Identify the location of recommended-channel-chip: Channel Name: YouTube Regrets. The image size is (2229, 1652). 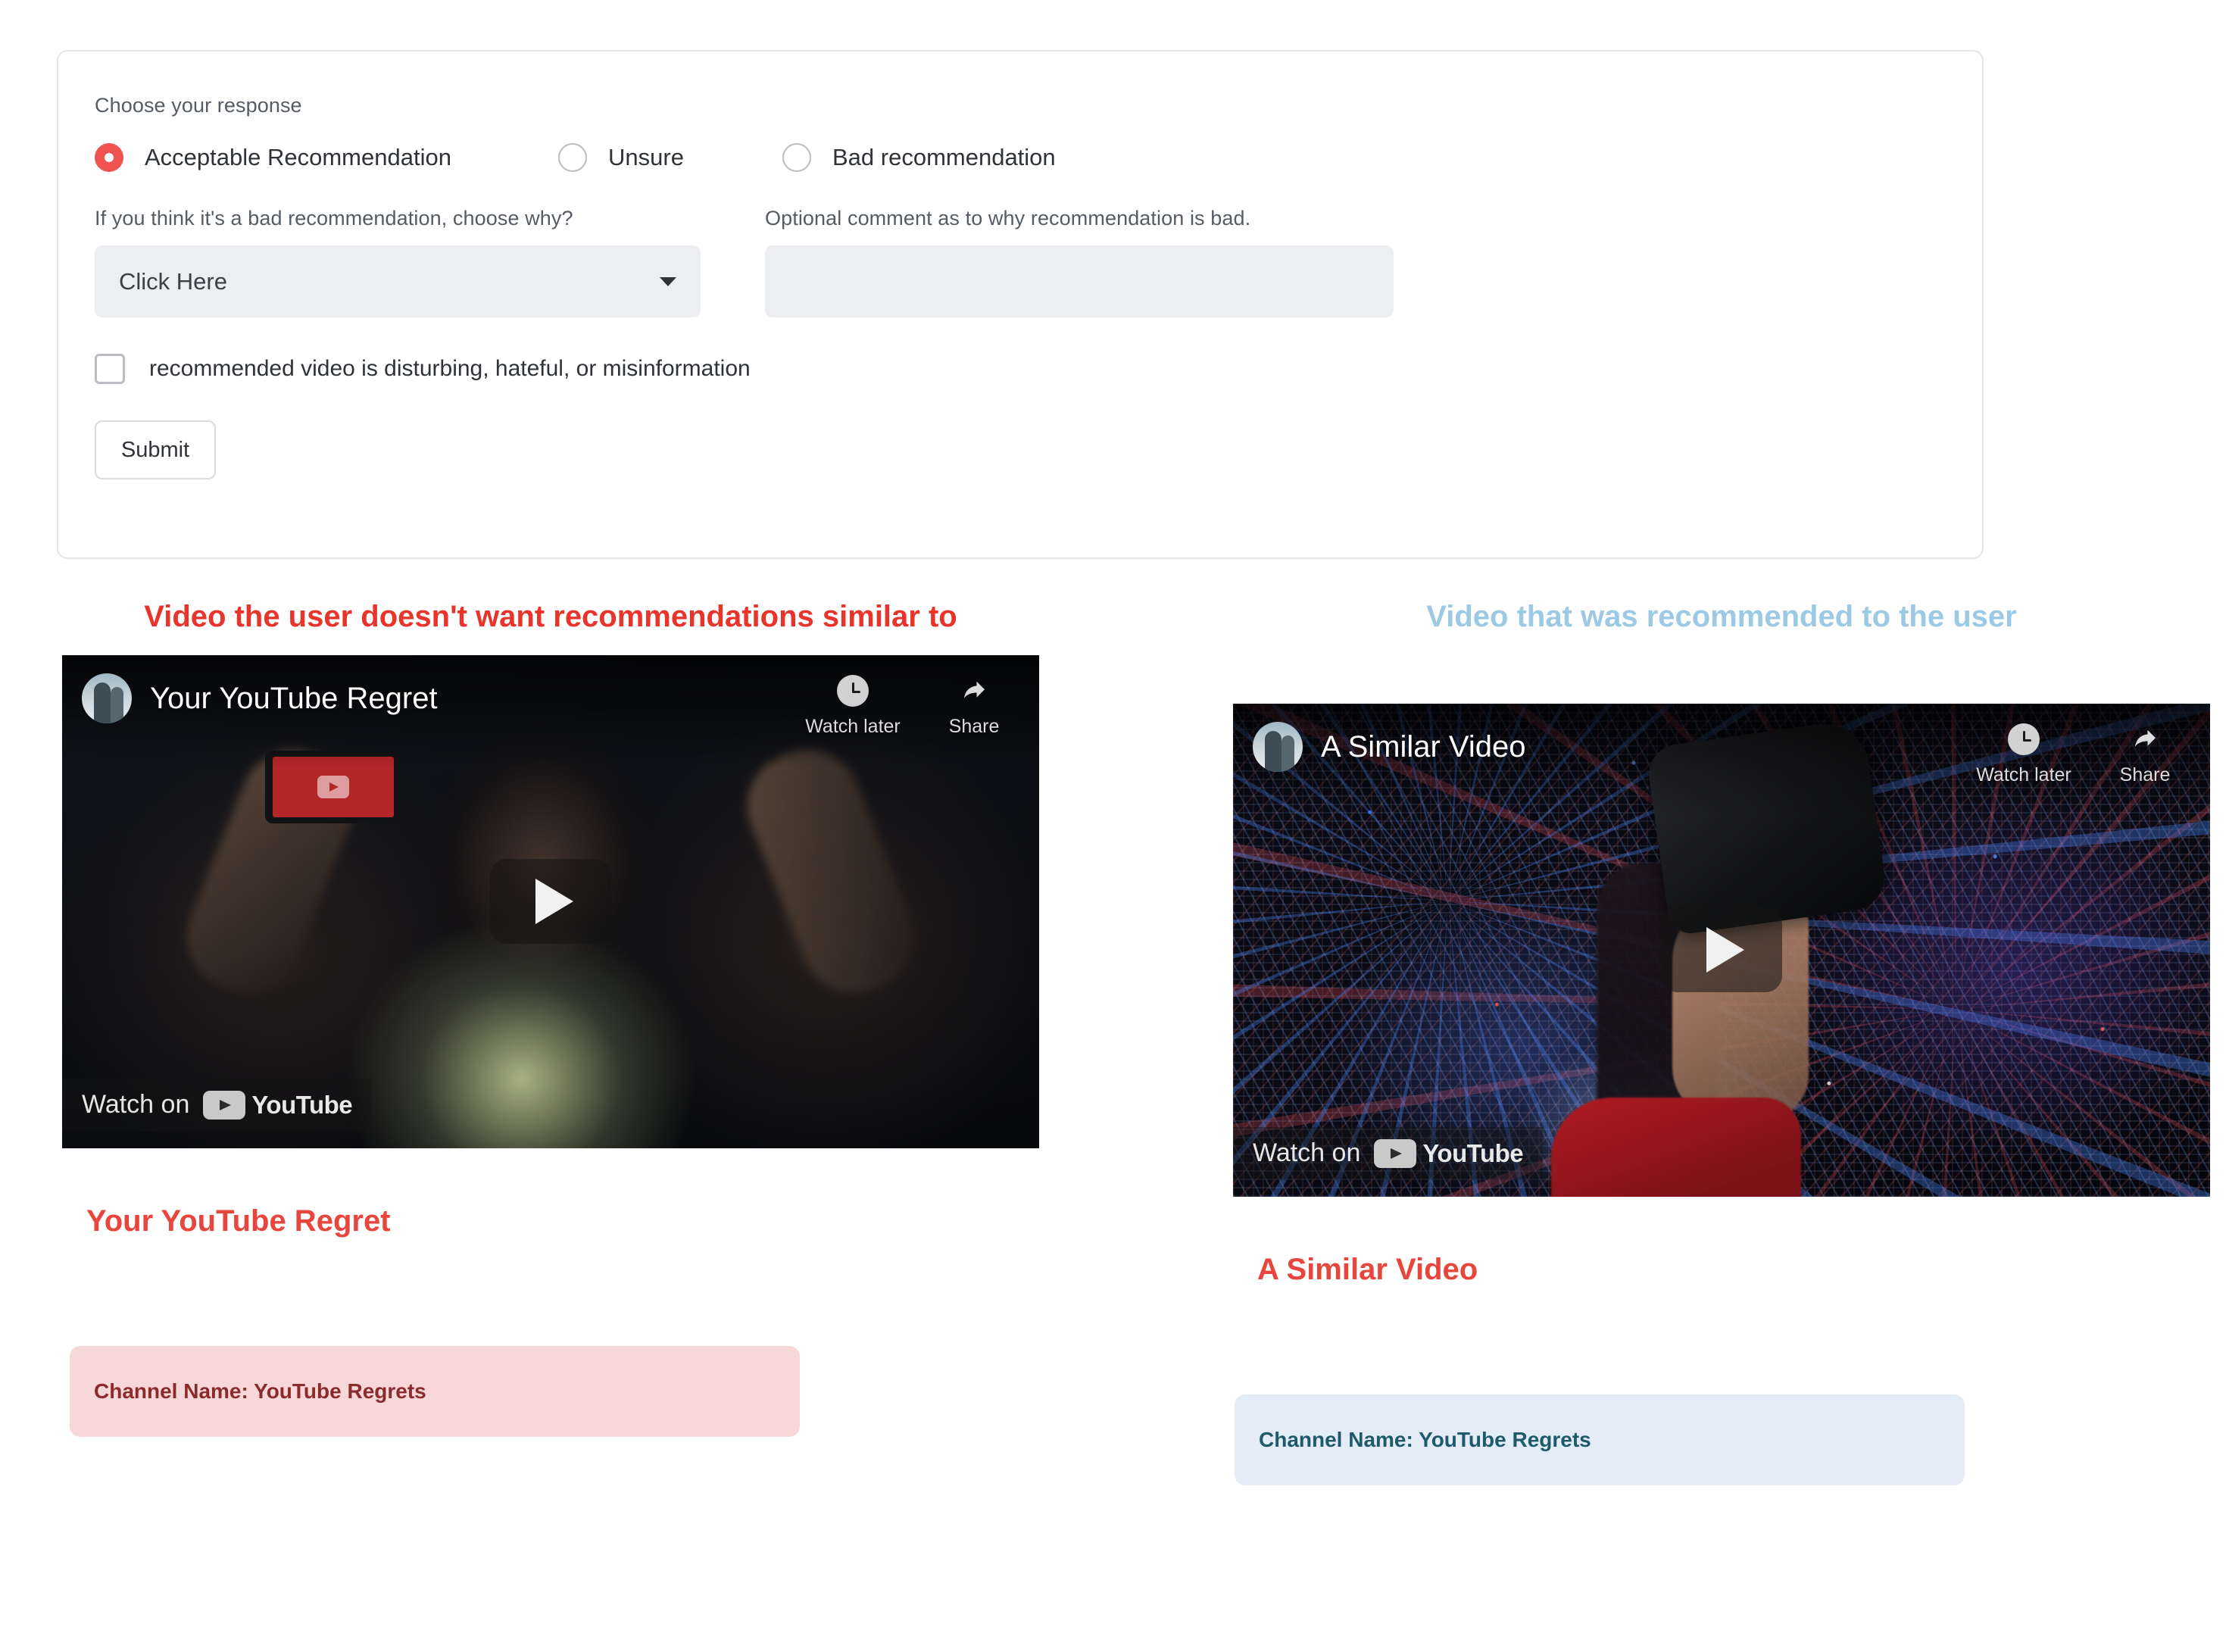
(1600, 1439).